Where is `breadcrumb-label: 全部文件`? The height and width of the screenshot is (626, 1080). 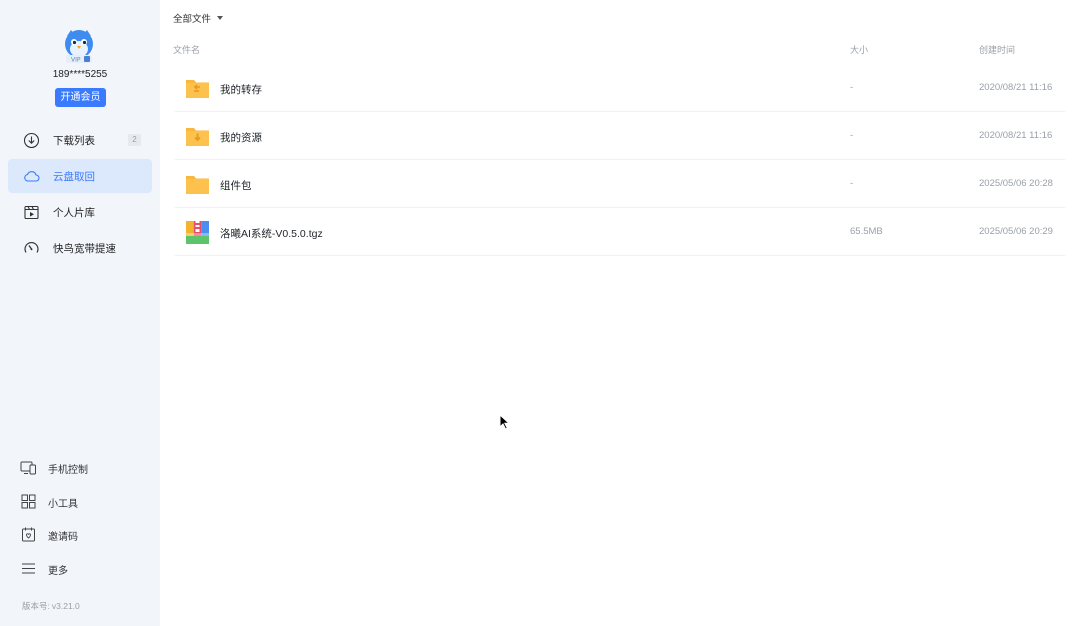 breadcrumb-label: 全部文件 is located at coordinates (192, 19).